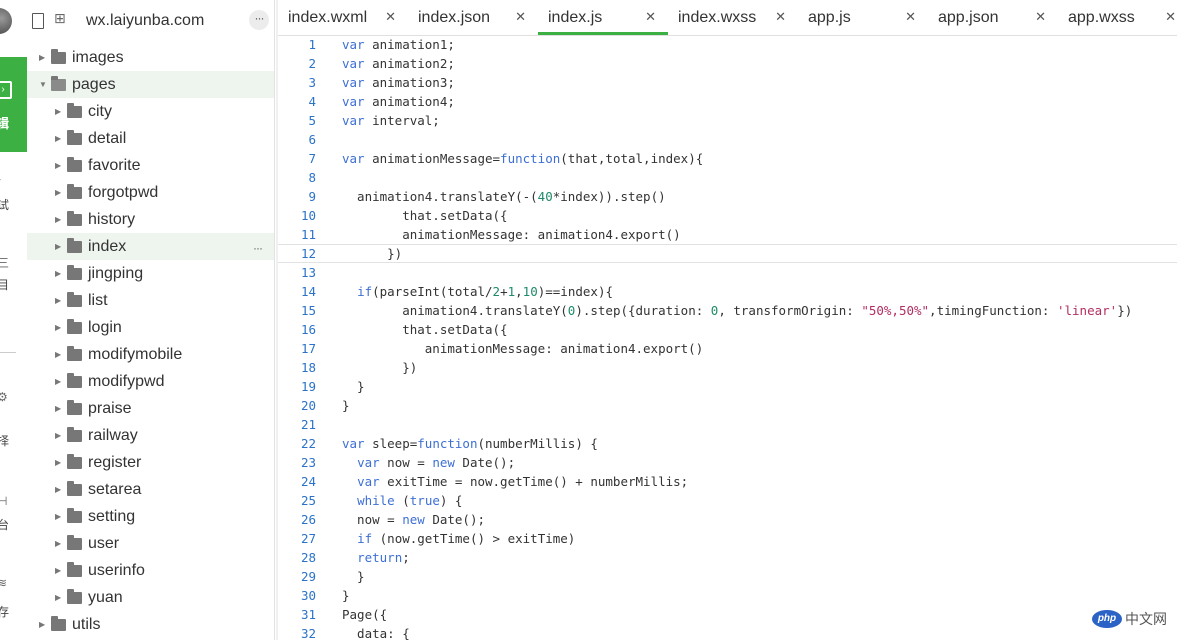  Describe the element at coordinates (727, 234) in the screenshot. I see `code-line: 11 animationMessage: animation4.export()` at that location.